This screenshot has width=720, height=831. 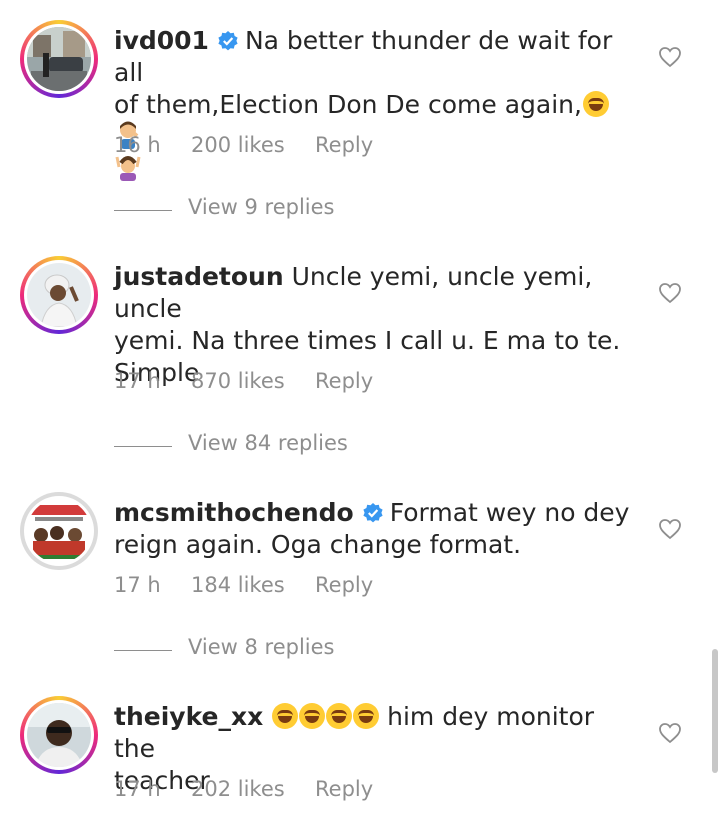 I want to click on raising-hands-emoji-icon, so click(x=128, y=167).